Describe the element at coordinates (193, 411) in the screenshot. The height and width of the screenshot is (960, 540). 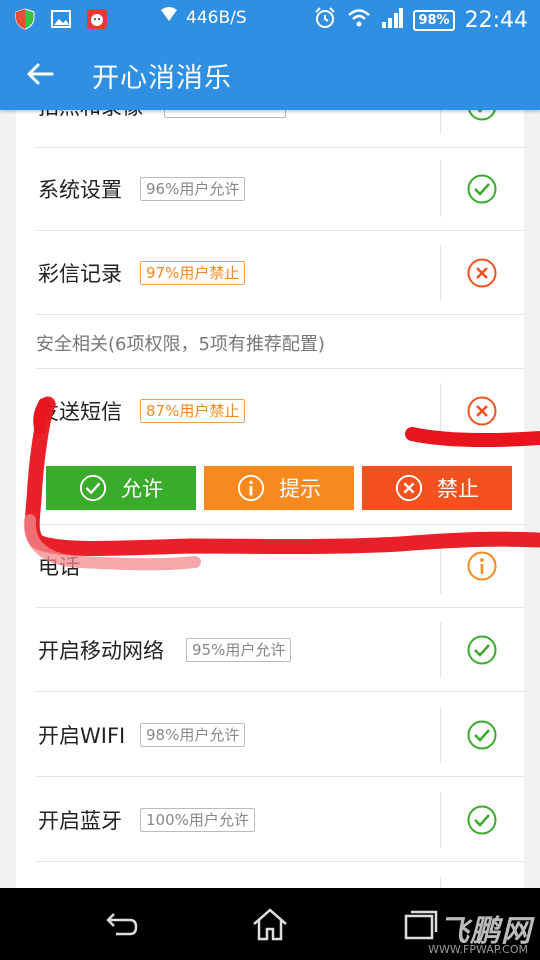
I see `permission-badge: 87%用户禁止` at that location.